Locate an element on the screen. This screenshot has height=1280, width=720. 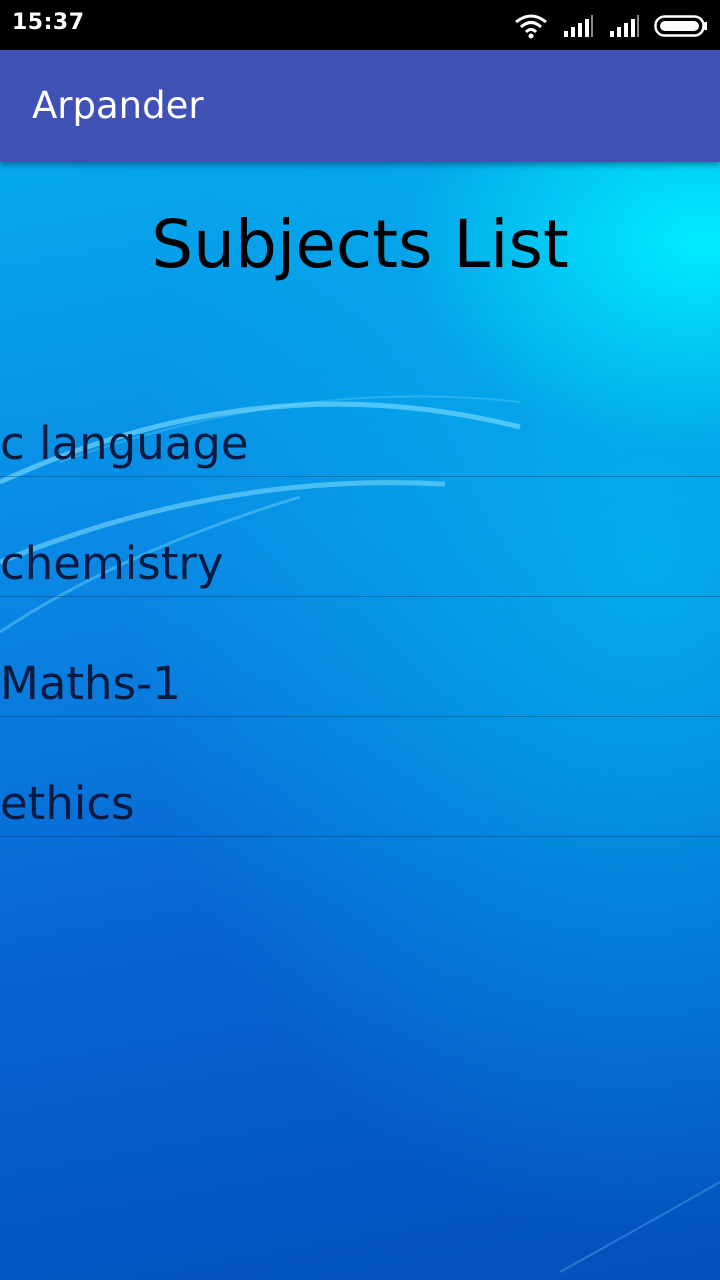
wifi-icon is located at coordinates (531, 26).